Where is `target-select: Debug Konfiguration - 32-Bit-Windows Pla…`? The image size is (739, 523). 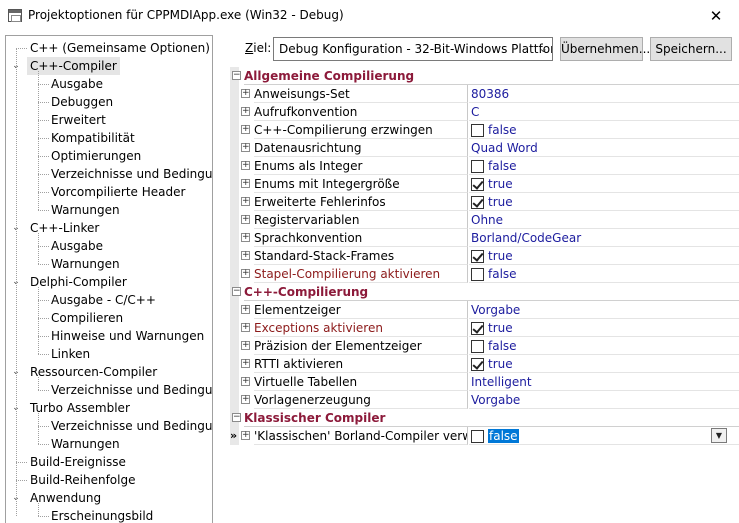 target-select: Debug Konfiguration - 32-Bit-Windows Pla… is located at coordinates (413, 49).